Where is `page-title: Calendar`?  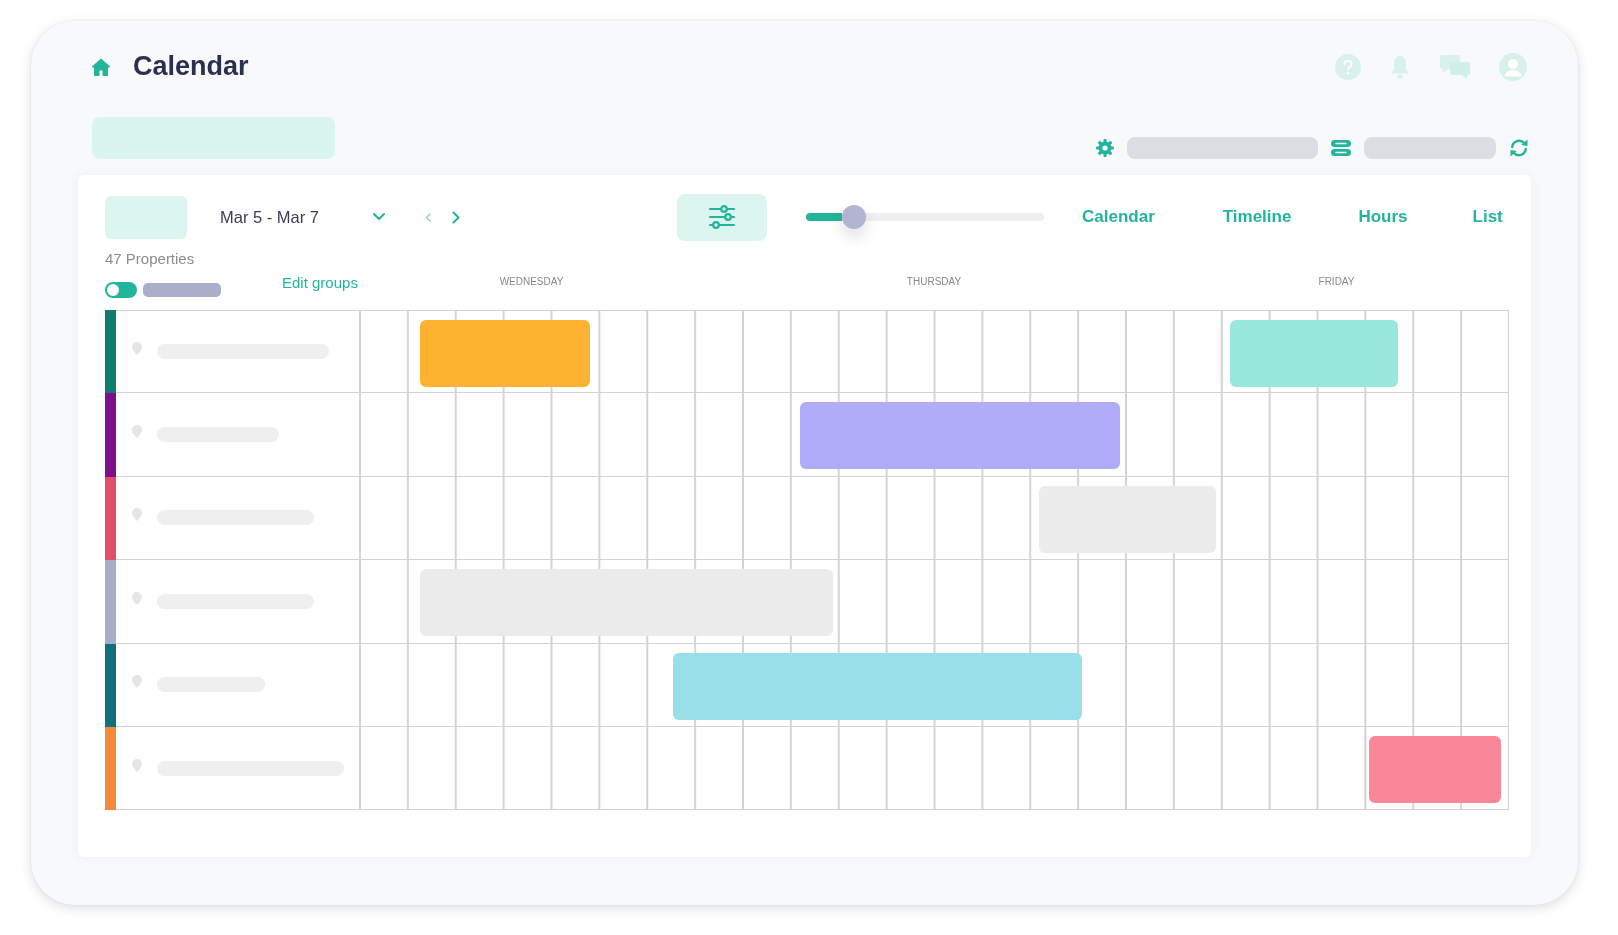
page-title: Calendar is located at coordinates (191, 67).